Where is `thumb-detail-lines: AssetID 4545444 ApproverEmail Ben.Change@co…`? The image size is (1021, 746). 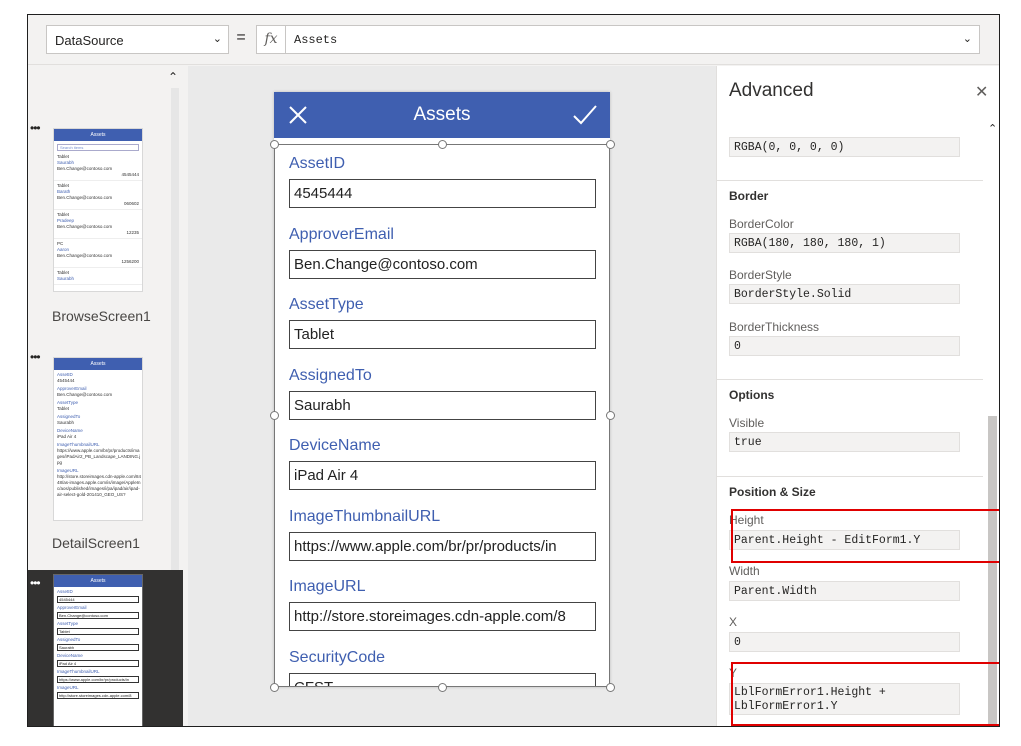
thumb-detail-lines: AssetID 4545444 ApproverEmail Ben.Change@co… is located at coordinates (98, 435).